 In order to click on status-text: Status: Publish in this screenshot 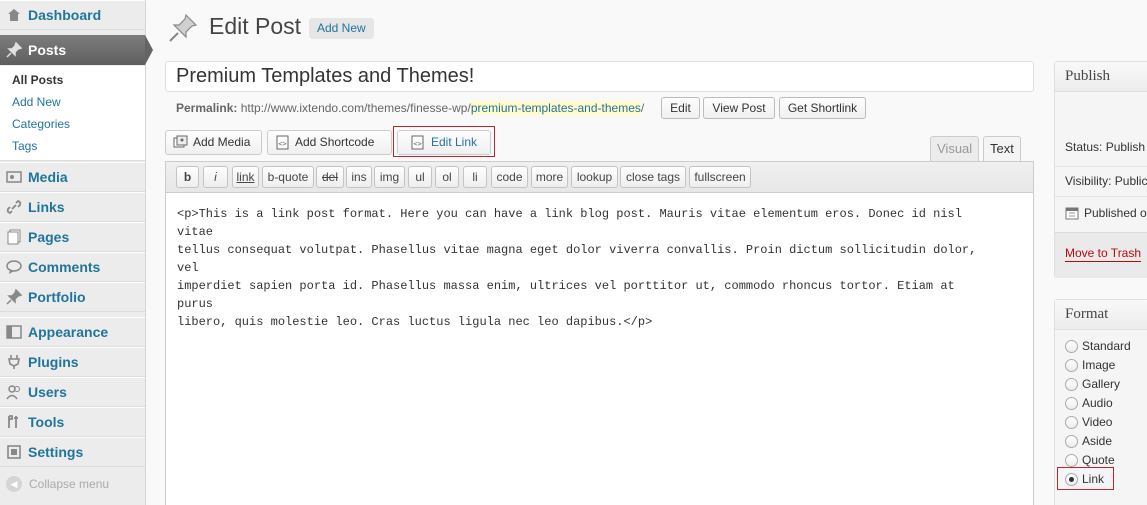, I will do `click(1105, 147)`.